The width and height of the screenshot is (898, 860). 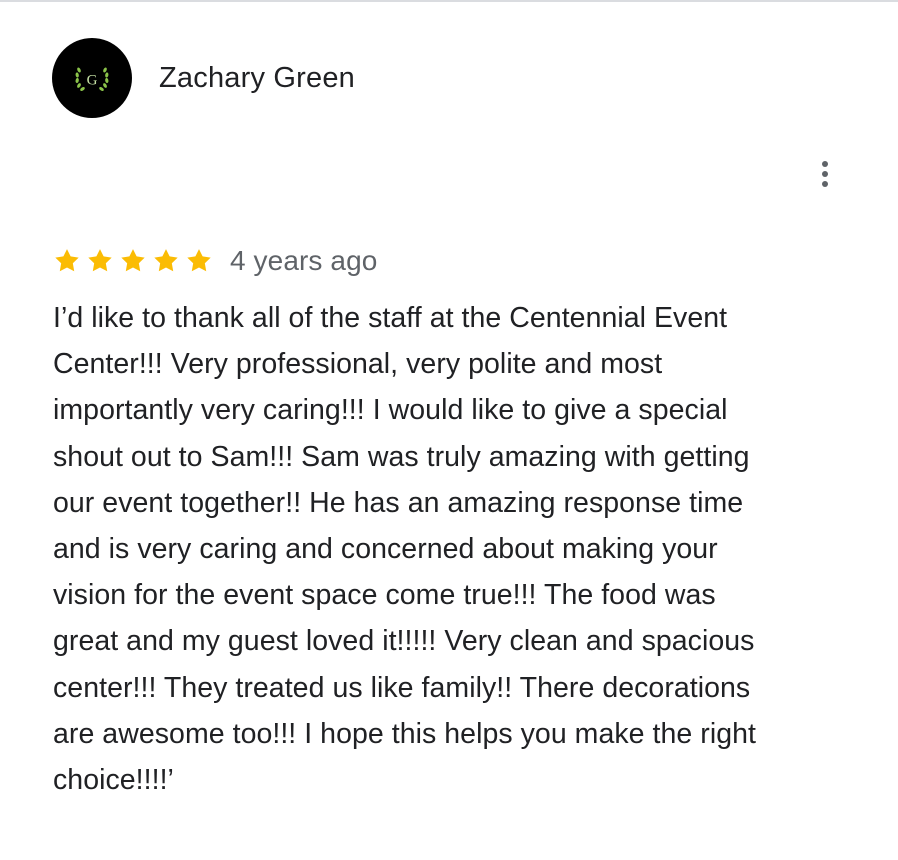 I want to click on avatar-letter: G, so click(x=92, y=81).